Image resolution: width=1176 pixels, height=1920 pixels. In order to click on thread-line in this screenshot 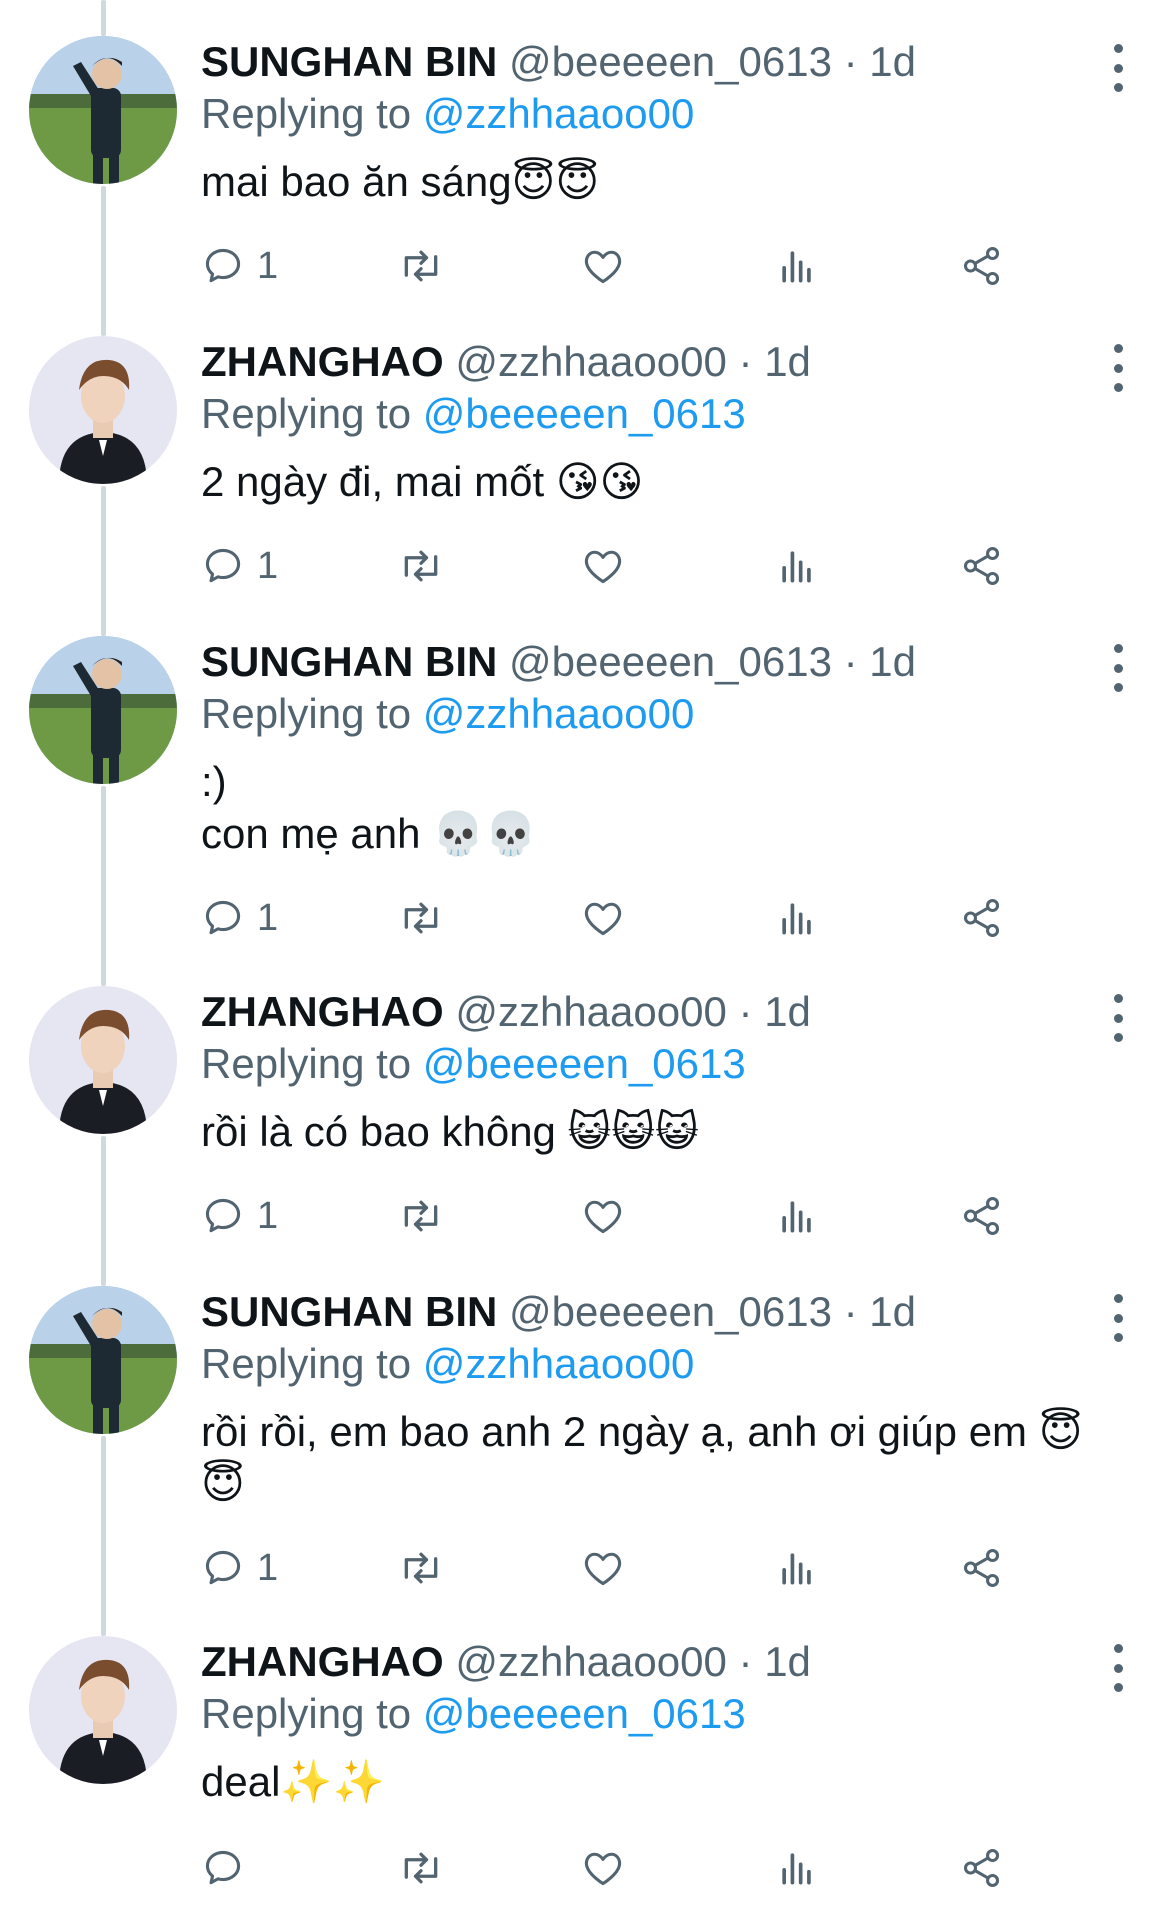, I will do `click(103, 1536)`.